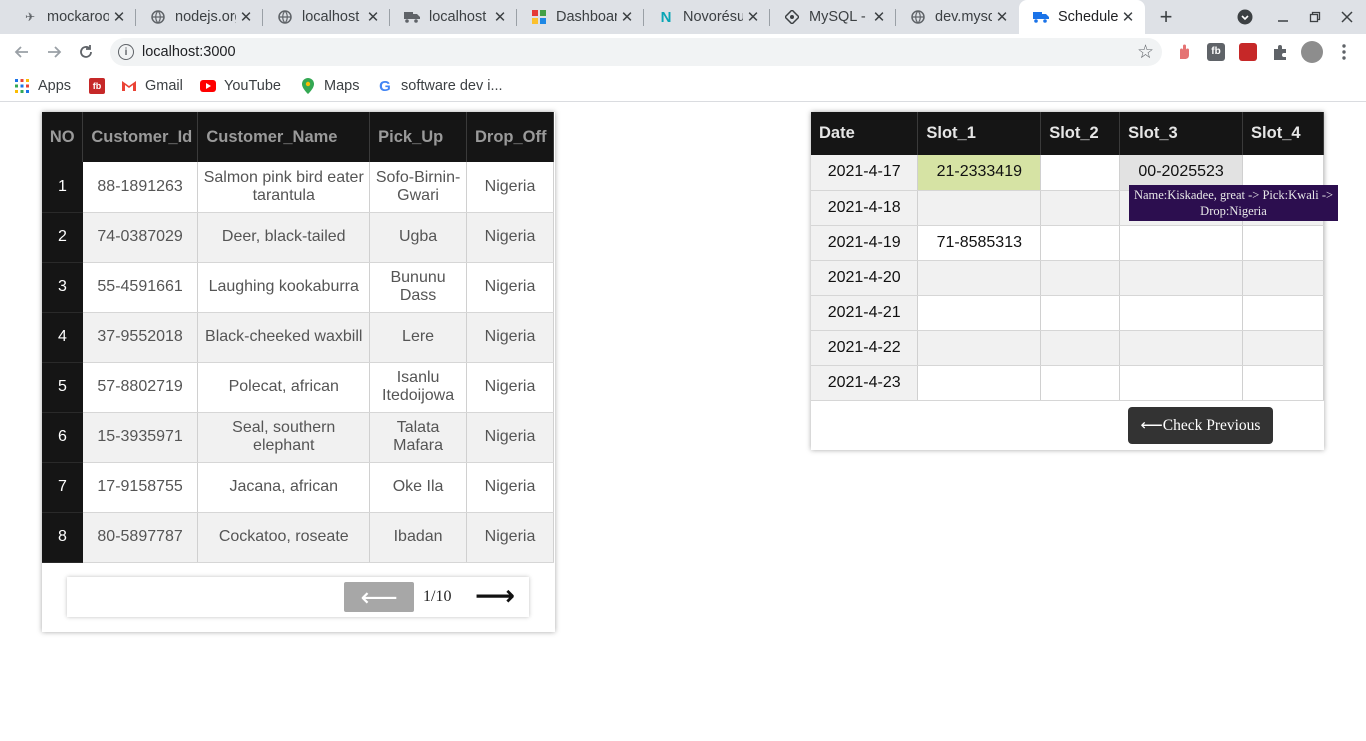 The width and height of the screenshot is (1366, 741). Describe the element at coordinates (55, 86) in the screenshot. I see `bookmark-label: Apps` at that location.